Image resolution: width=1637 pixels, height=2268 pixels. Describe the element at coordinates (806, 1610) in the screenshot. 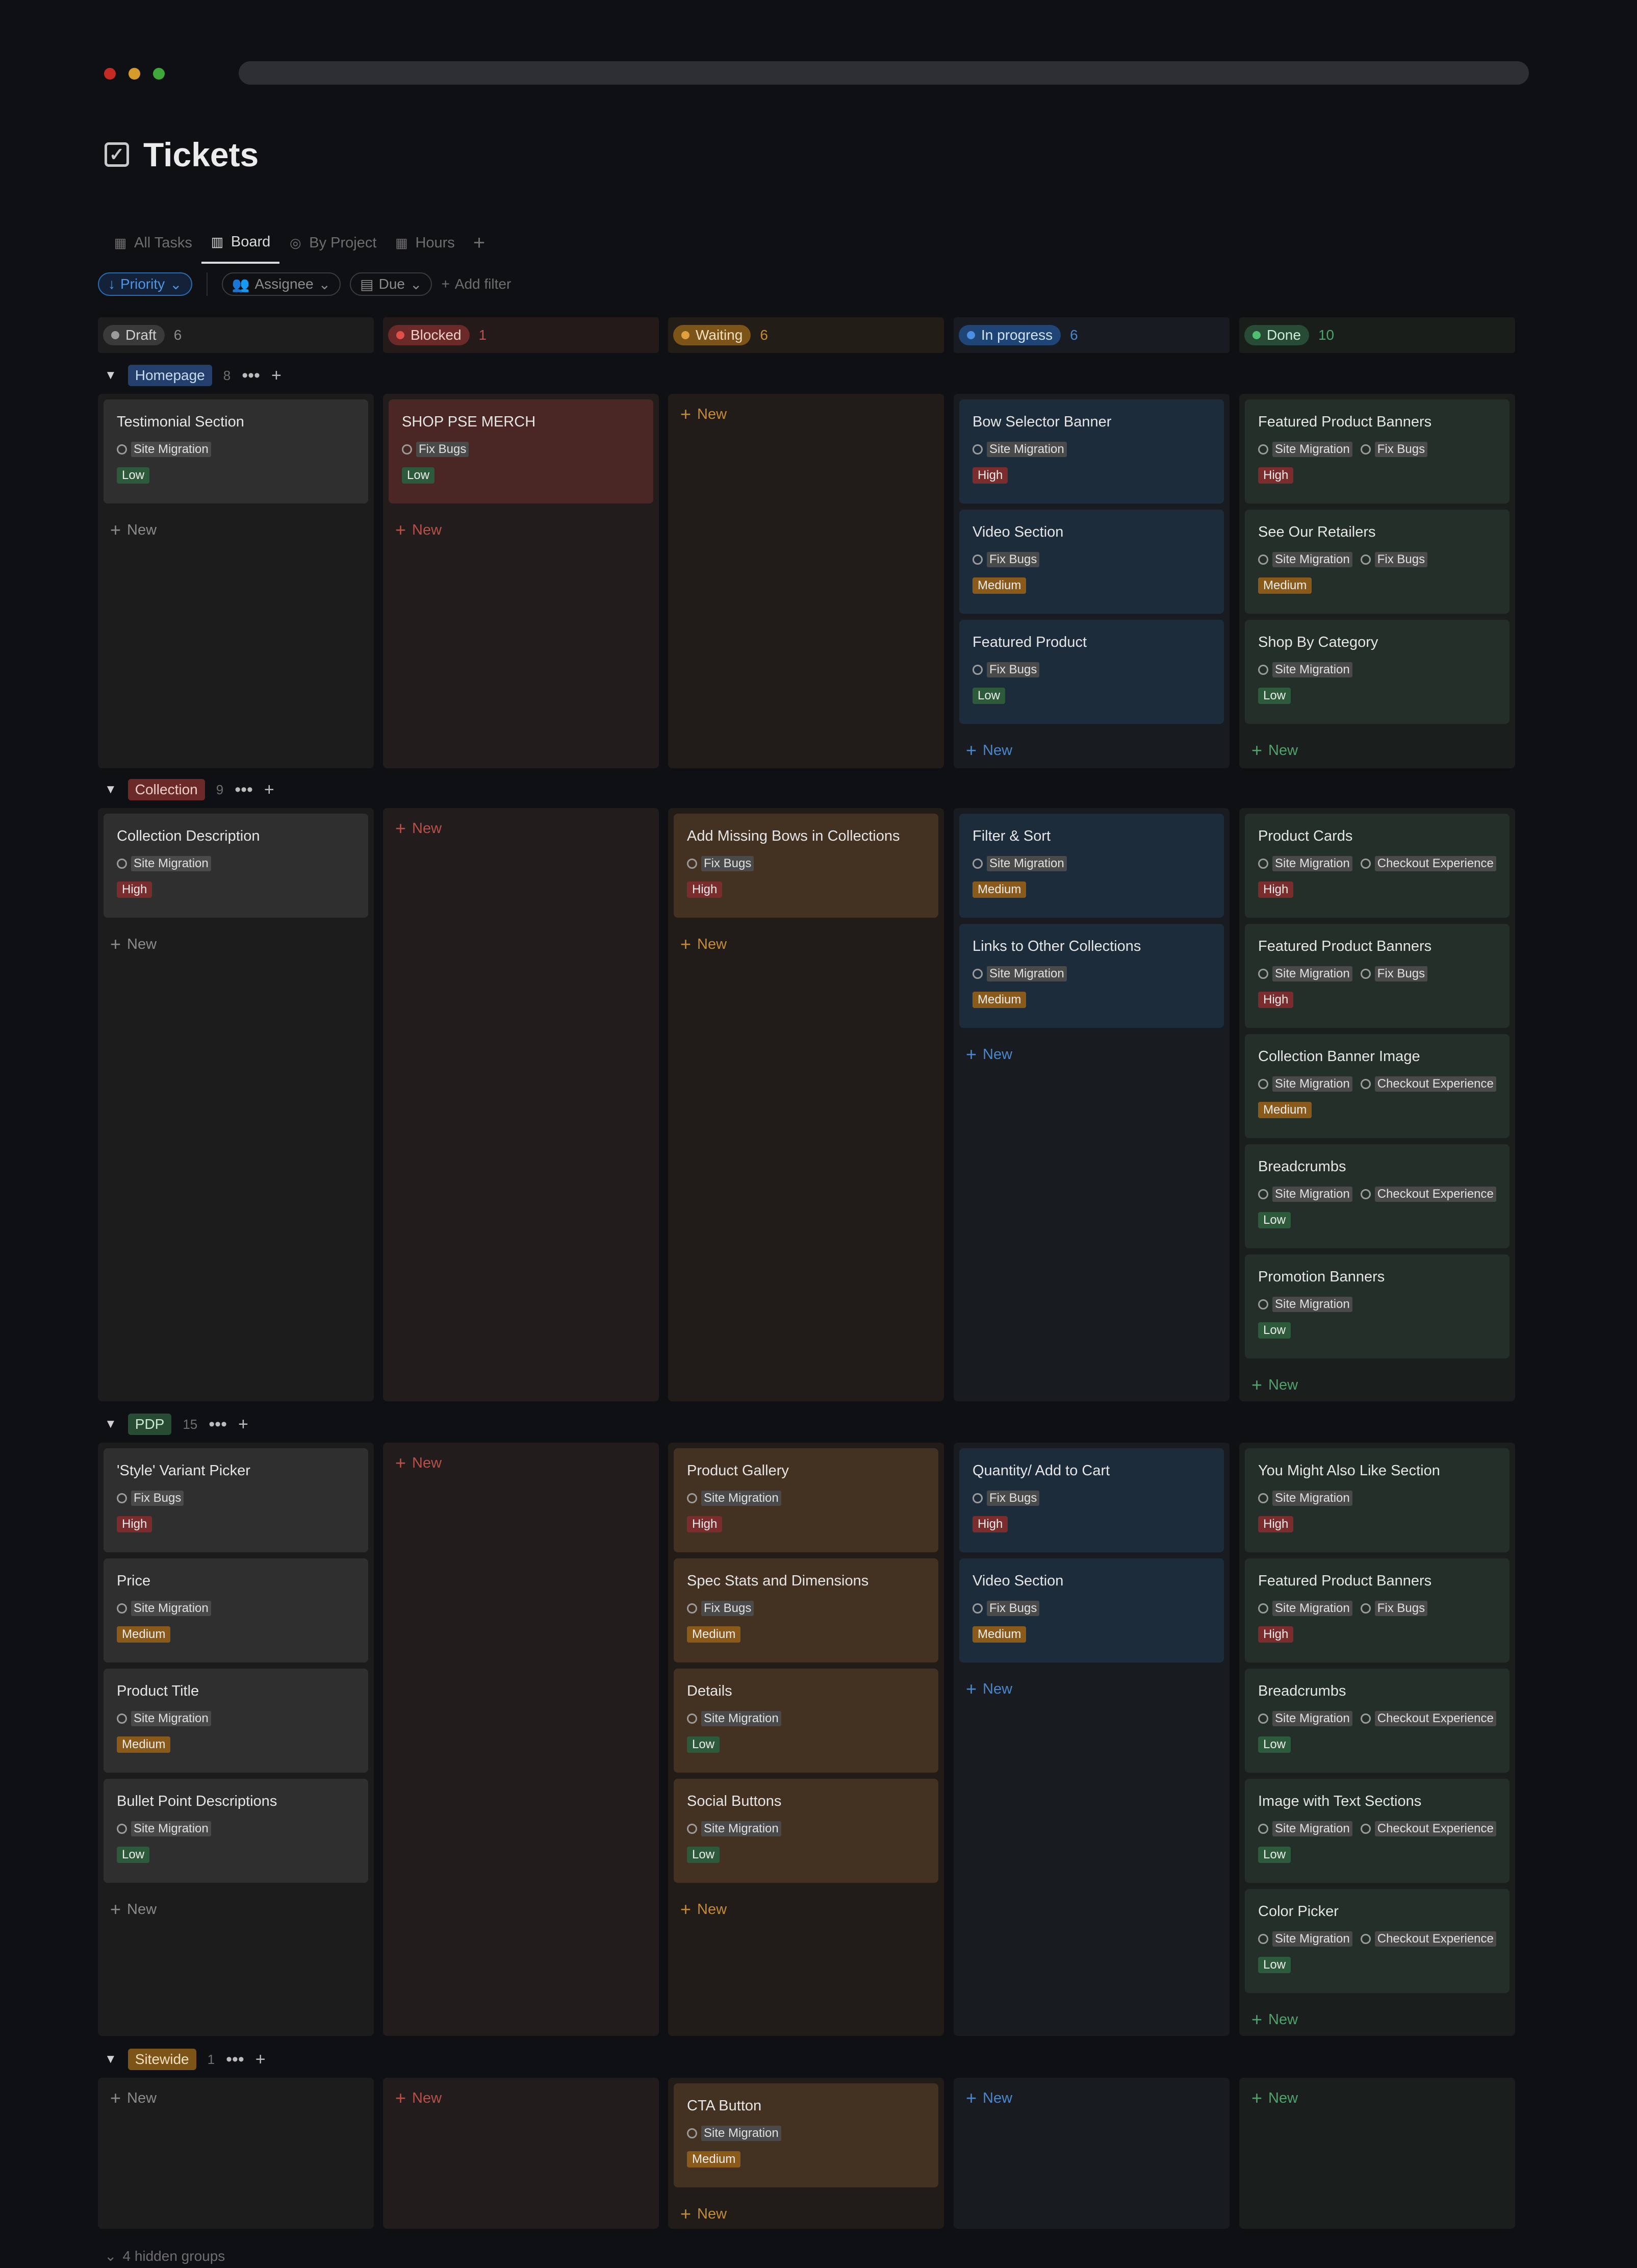

I see `ticket-card: Spec Stats and Dimensions Fix Bugs Medium` at that location.